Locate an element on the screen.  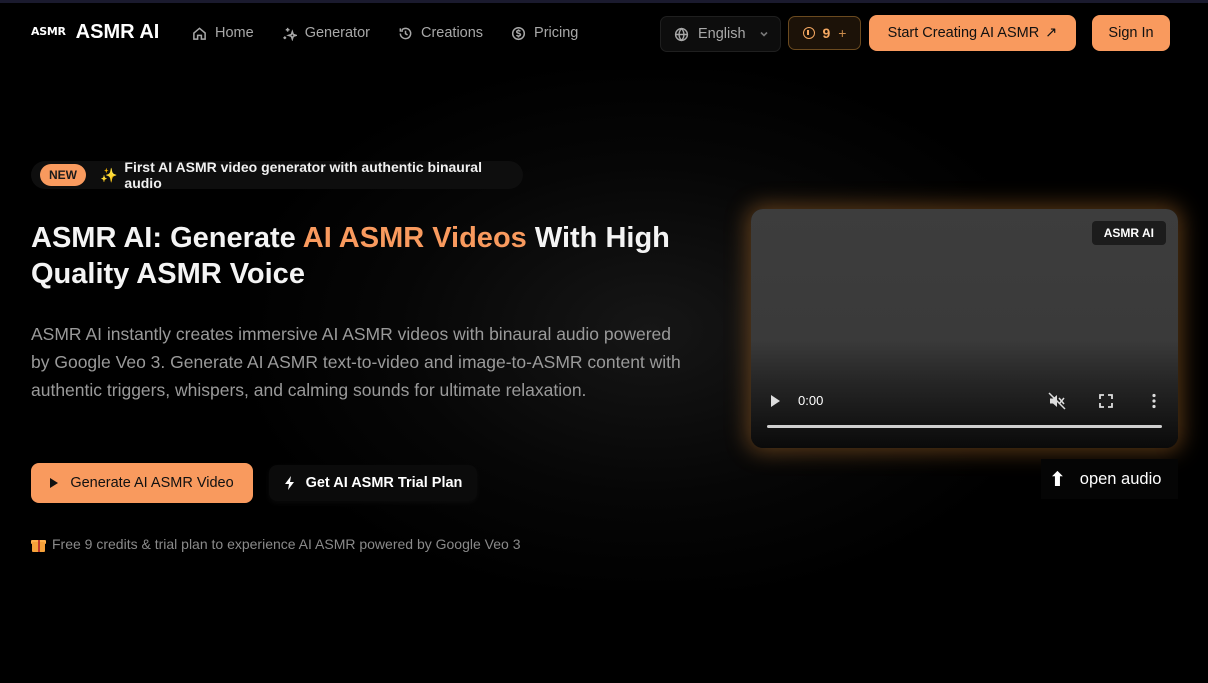
arrow-up-icon: ⬆ is located at coordinates (1057, 479).